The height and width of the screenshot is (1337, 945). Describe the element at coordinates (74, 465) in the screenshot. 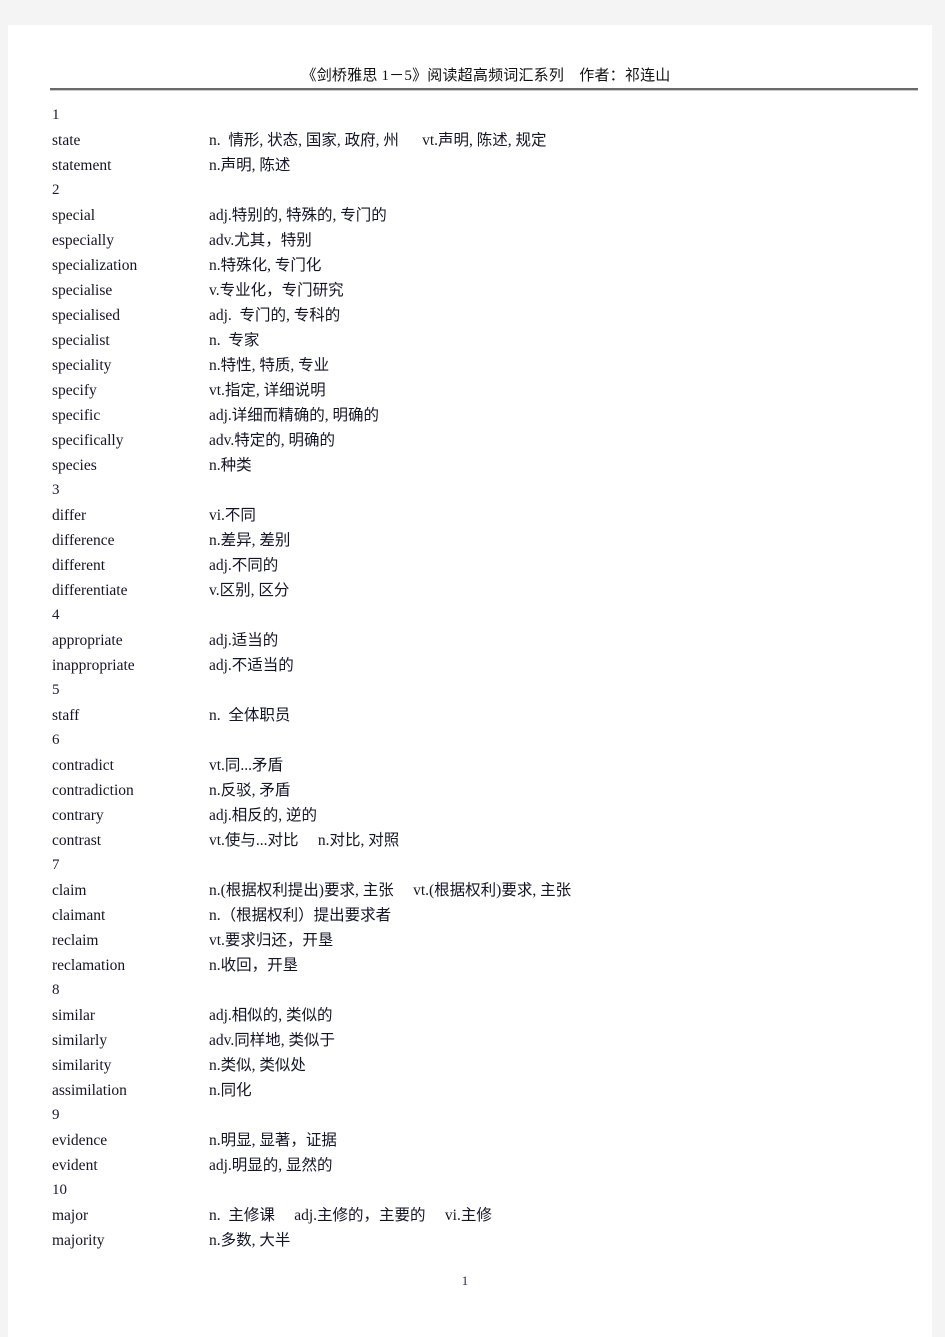

I see `entry-word: species` at that location.